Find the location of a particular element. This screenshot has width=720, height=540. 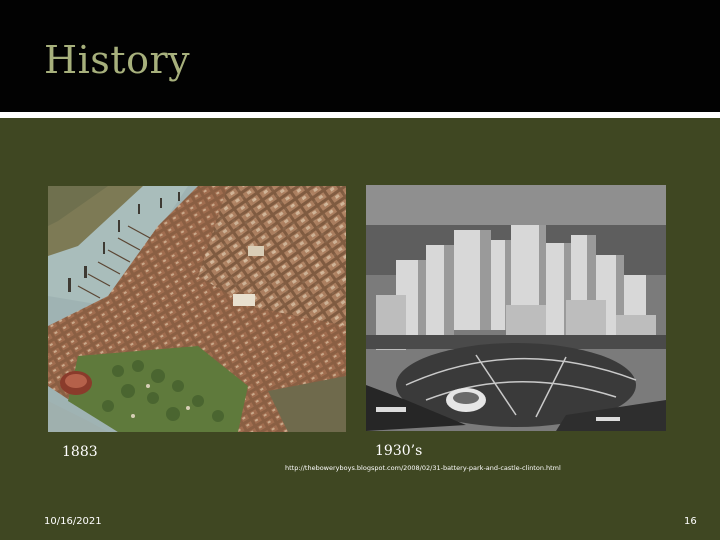

slide-number: 16 is located at coordinates (690, 521).